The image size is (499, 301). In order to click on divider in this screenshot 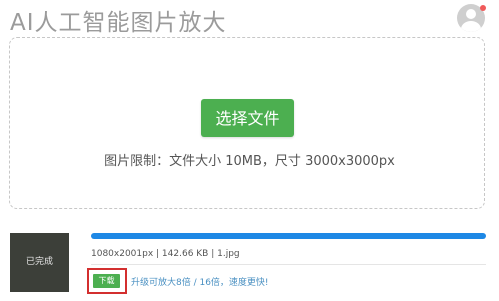, I will do `click(288, 264)`.